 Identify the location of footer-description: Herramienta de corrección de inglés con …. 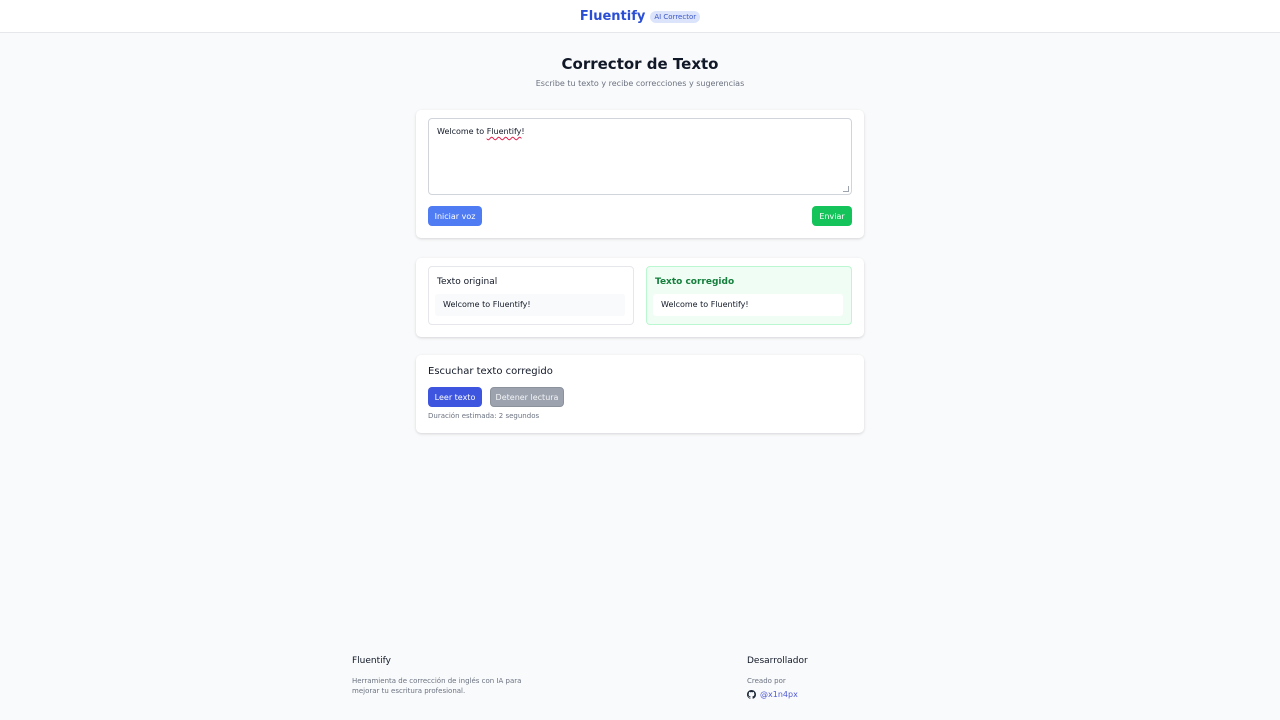
(437, 686).